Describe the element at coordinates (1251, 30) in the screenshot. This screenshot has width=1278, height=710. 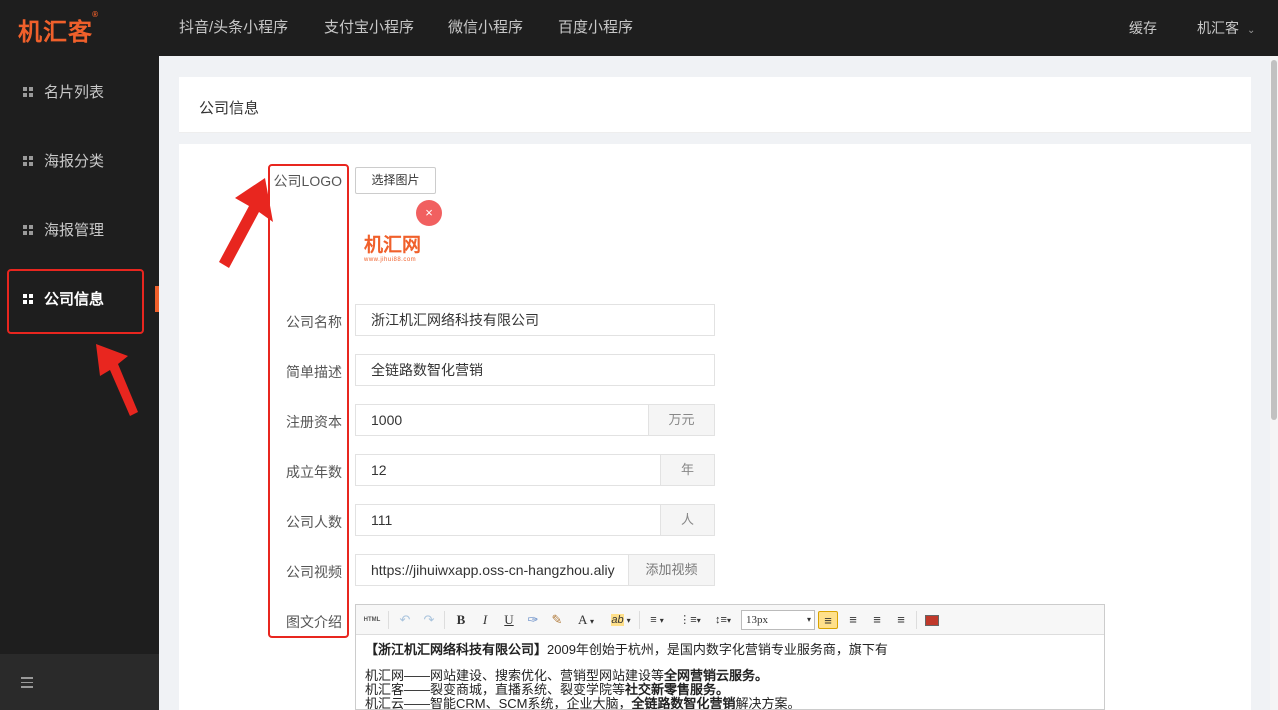
I see `chevron-down-icon: ⌄` at that location.